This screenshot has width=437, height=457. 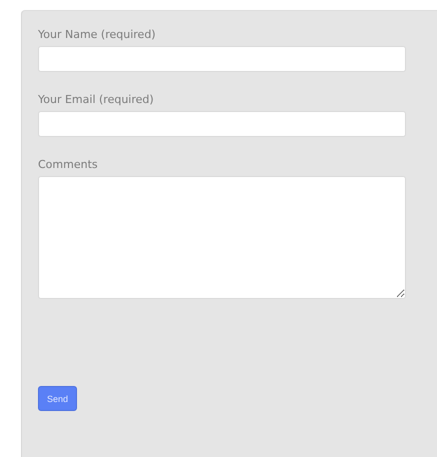 What do you see at coordinates (58, 398) in the screenshot?
I see `send-button: Send` at bounding box center [58, 398].